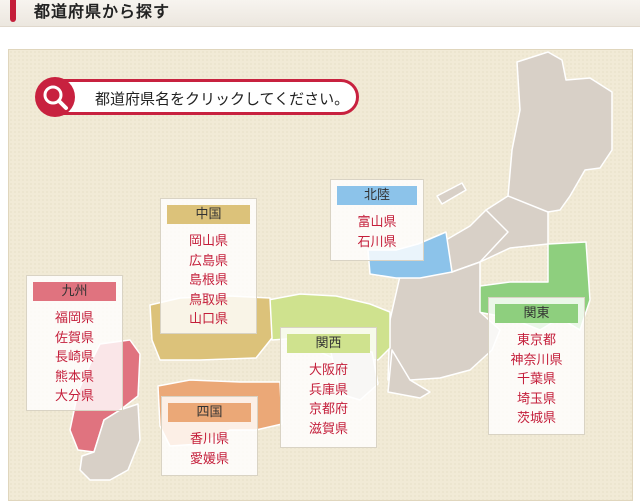 The width and height of the screenshot is (640, 503). What do you see at coordinates (208, 320) in the screenshot?
I see `pref-link-yamaguchi: 山口県` at bounding box center [208, 320].